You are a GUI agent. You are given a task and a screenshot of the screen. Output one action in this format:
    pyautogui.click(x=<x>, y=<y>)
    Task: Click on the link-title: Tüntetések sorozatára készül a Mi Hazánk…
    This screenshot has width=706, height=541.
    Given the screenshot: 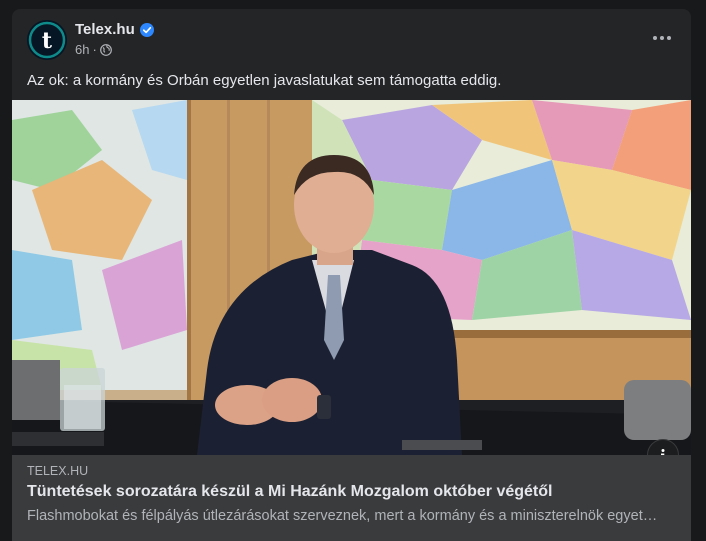 What is the action you would take?
    pyautogui.click(x=289, y=492)
    